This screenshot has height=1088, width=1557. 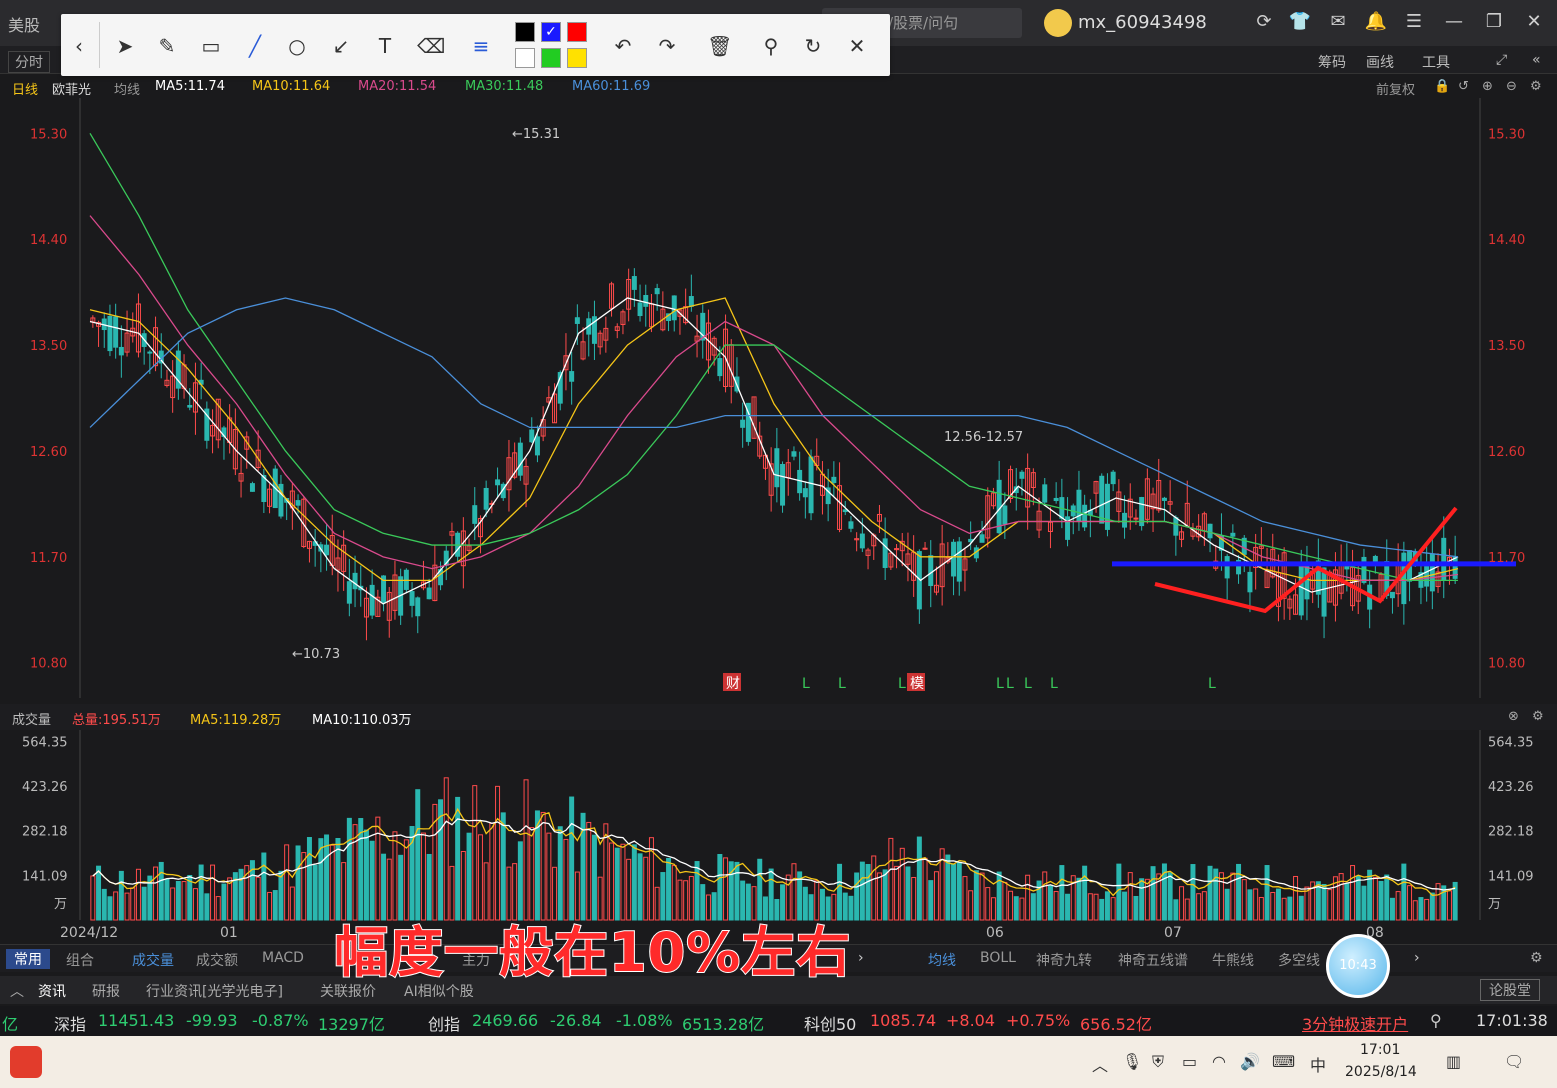 What do you see at coordinates (577, 58) in the screenshot?
I see `color-swatch-yellow` at bounding box center [577, 58].